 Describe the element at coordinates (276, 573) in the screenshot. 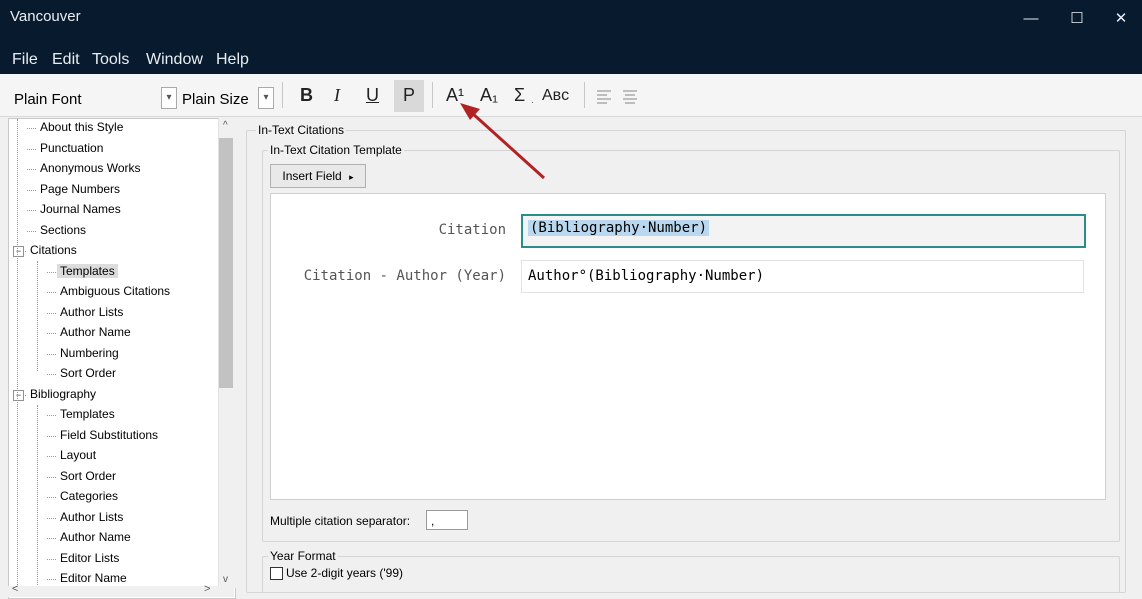

I see `two-digit-year-checkbox` at that location.